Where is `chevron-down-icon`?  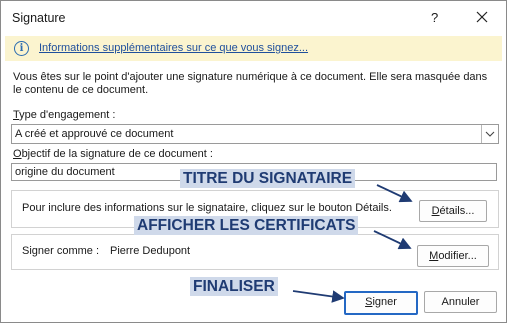
chevron-down-icon is located at coordinates (490, 134).